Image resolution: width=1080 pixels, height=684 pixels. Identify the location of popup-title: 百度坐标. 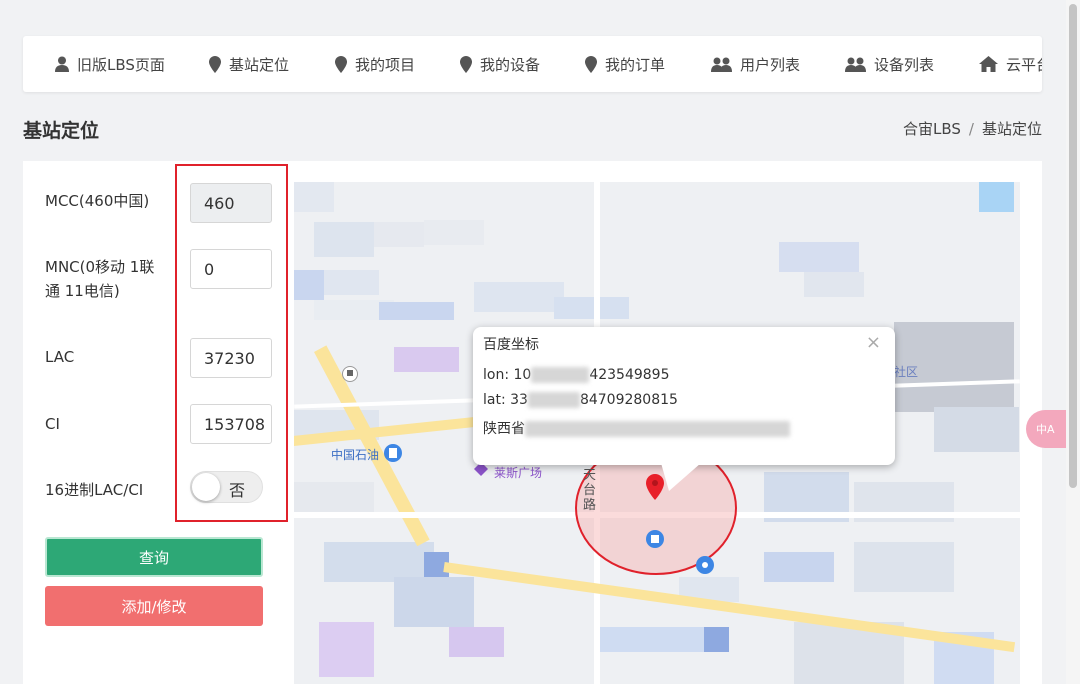
(511, 345).